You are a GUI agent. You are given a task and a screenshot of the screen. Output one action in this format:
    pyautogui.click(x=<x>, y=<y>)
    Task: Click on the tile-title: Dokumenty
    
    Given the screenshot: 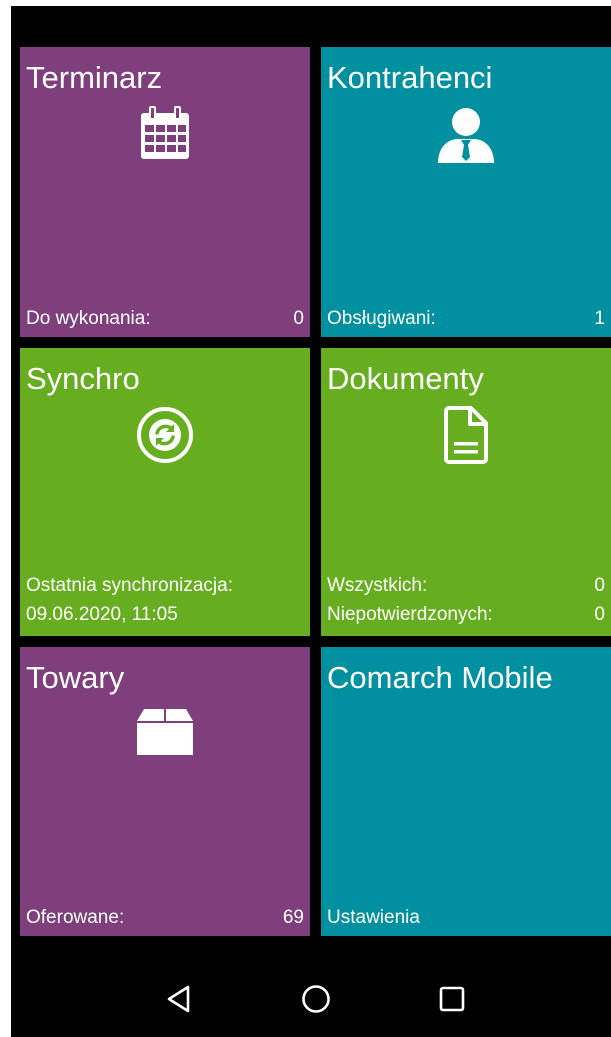 What is the action you would take?
    pyautogui.click(x=405, y=378)
    